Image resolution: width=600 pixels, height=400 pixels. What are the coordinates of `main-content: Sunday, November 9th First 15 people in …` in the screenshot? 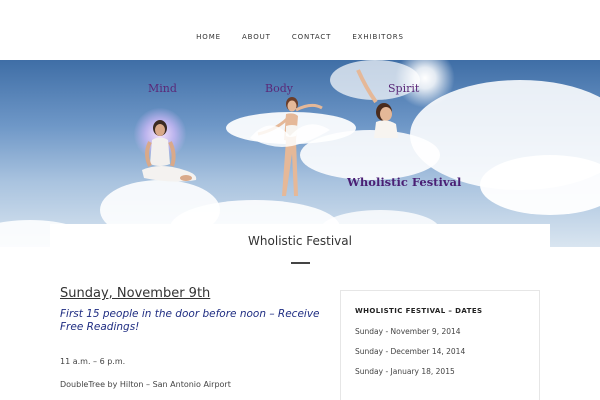 It's located at (190, 337).